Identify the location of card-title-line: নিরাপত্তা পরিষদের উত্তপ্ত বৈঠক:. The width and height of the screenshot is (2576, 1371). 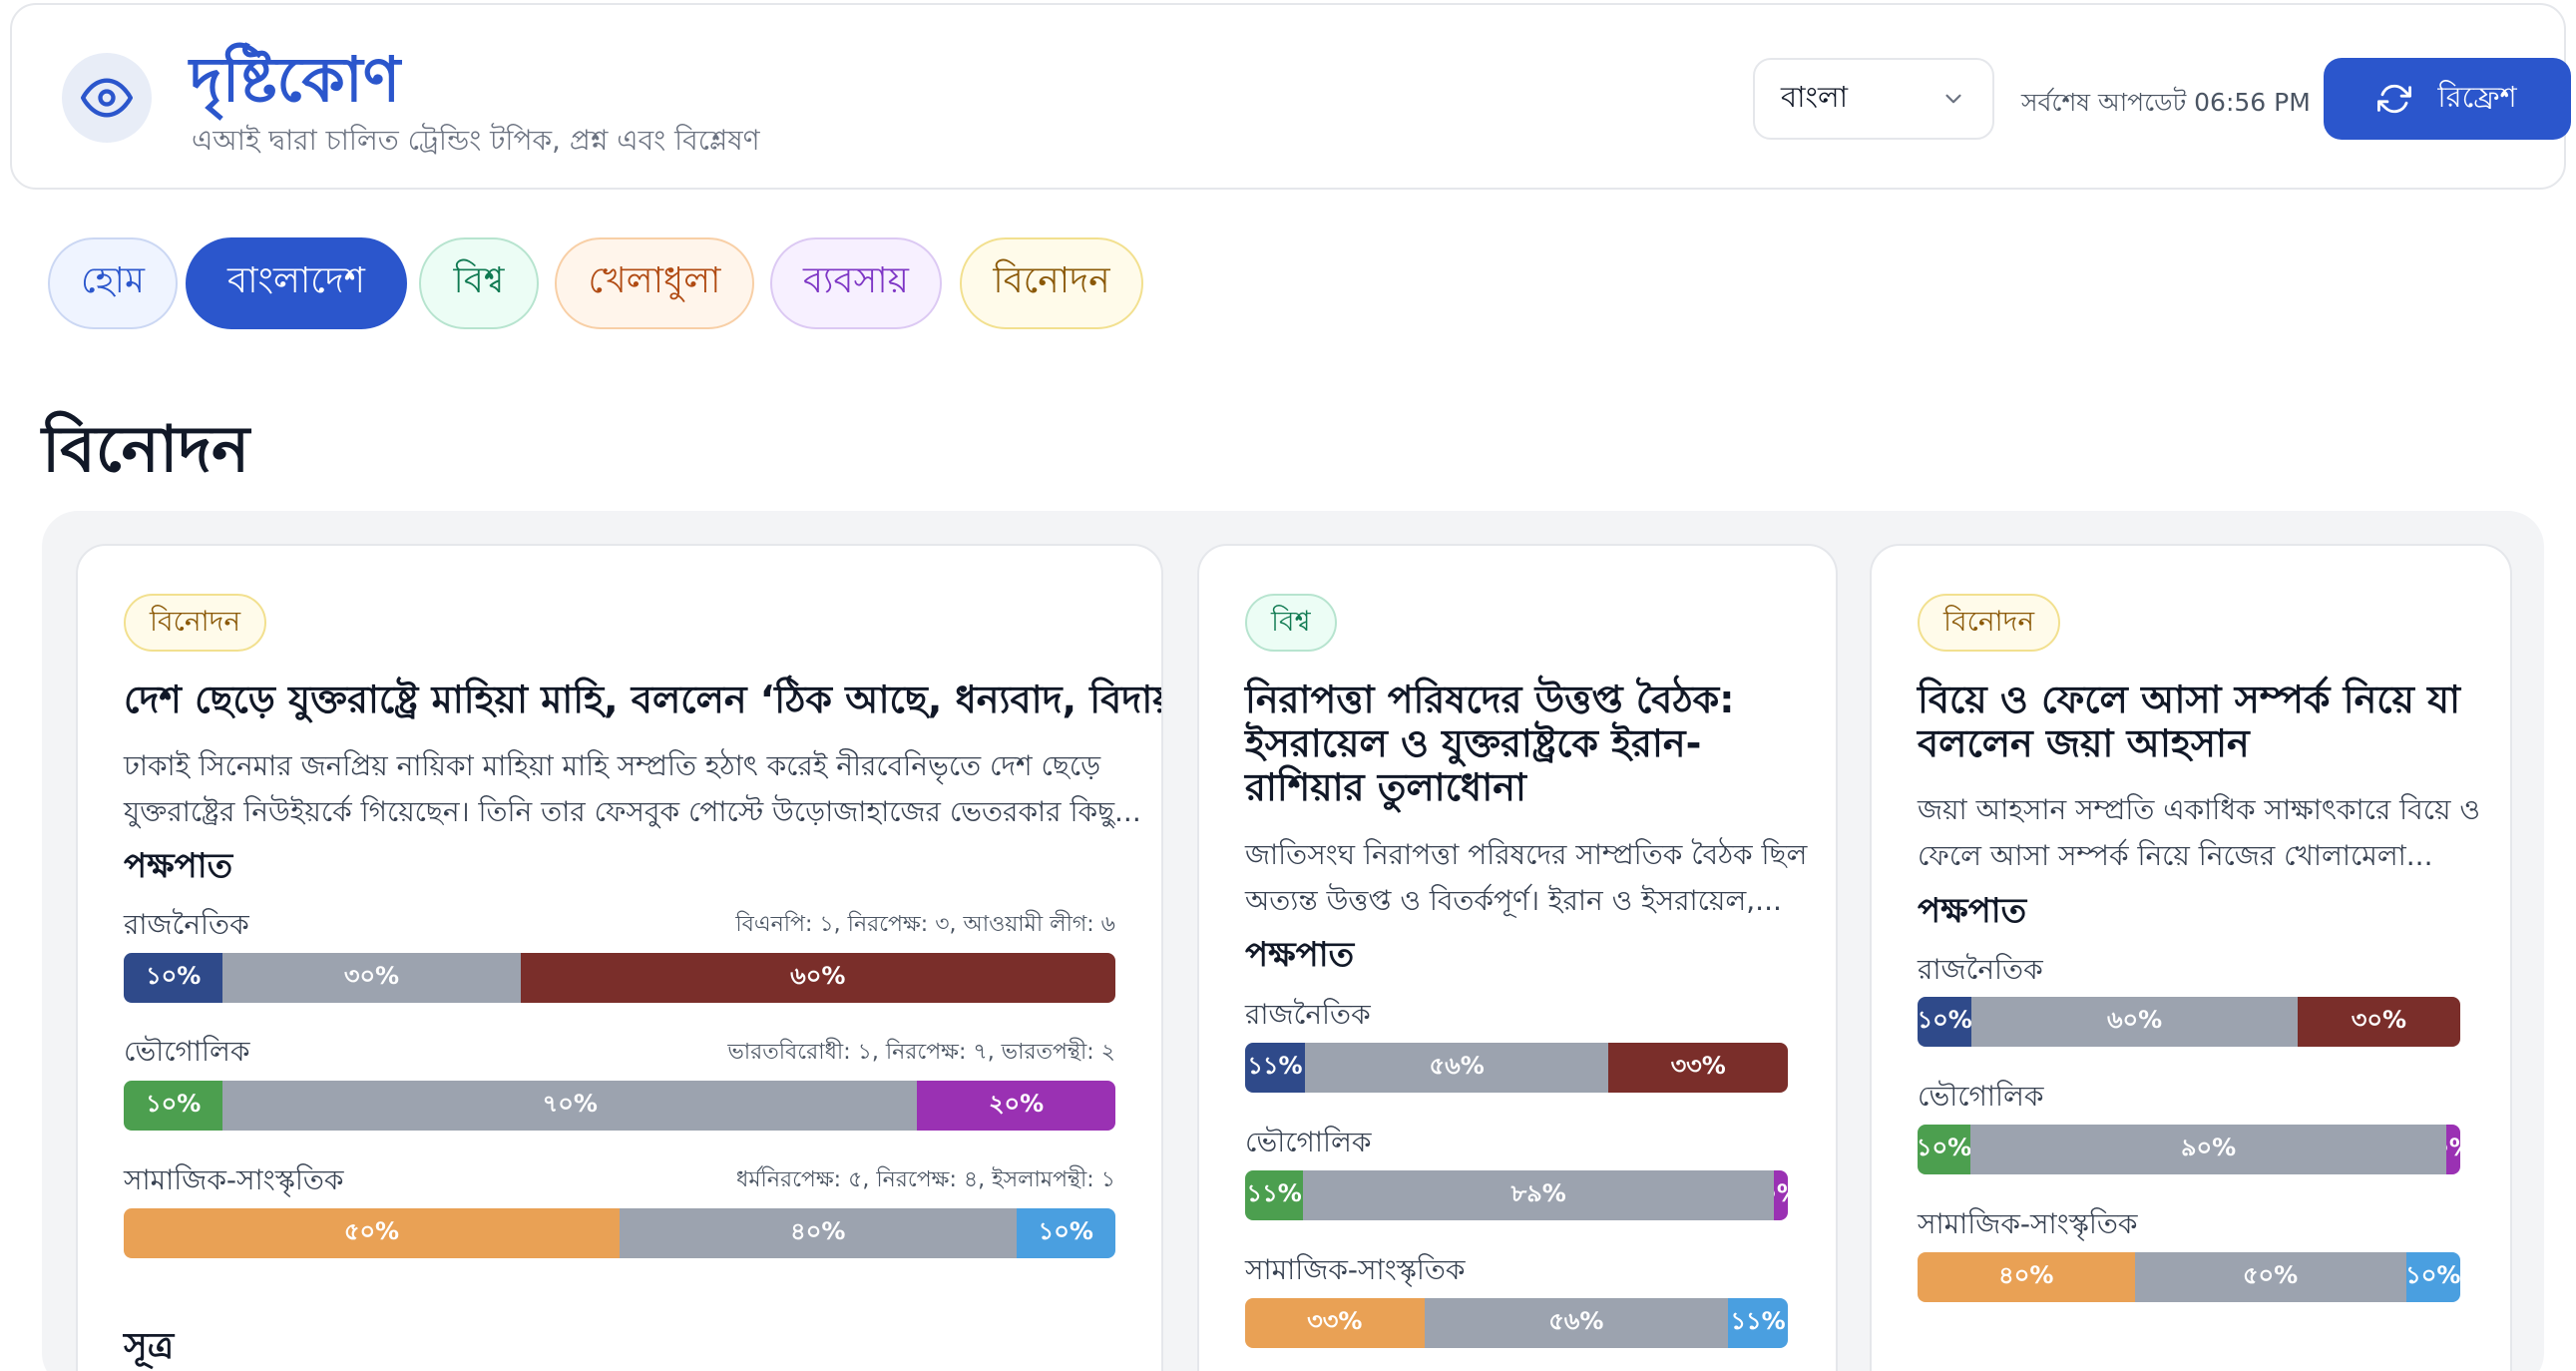
(1489, 699).